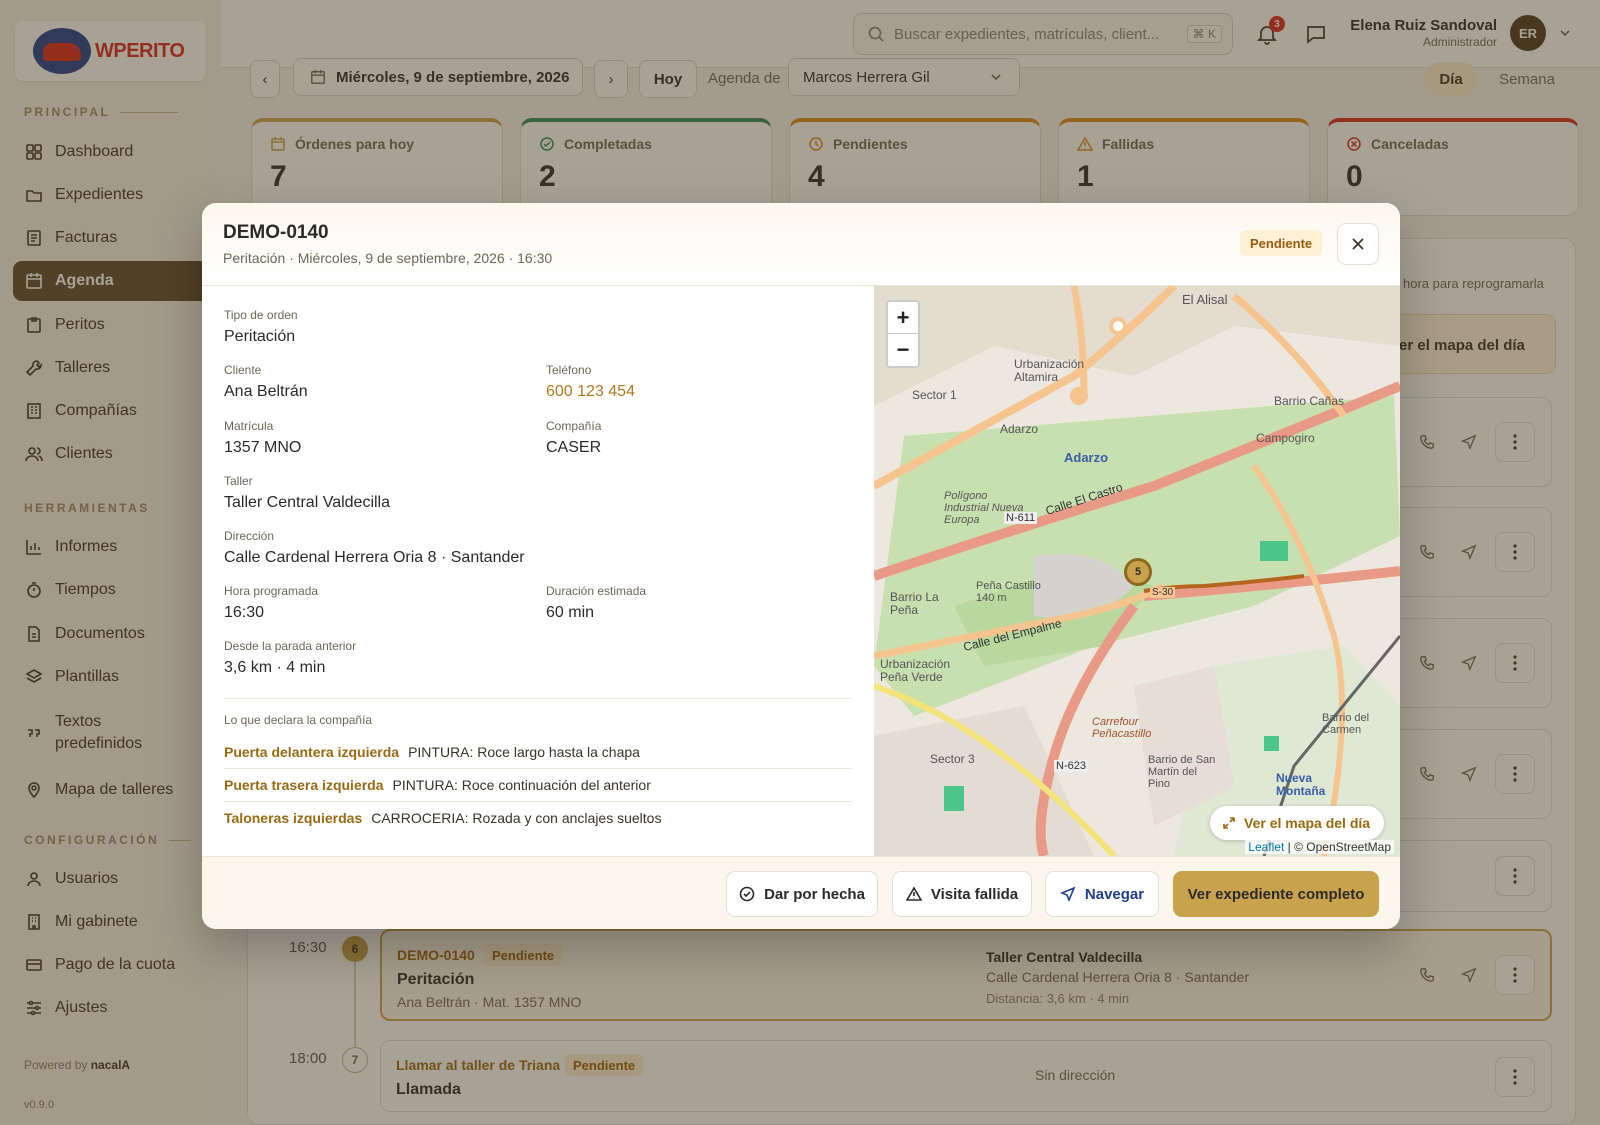 This screenshot has width=1600, height=1125. Describe the element at coordinates (290, 657) in the screenshot. I see `field-desde: Desde la parada anterior 3,6 km · 4 min` at that location.